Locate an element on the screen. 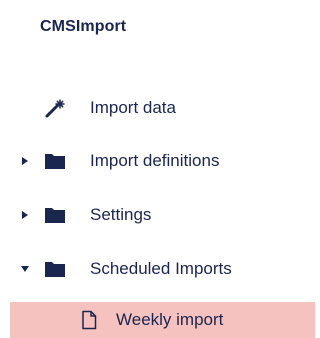 This screenshot has width=320, height=338. tree-item-scheduled-imports: Scheduled Imports is located at coordinates (157, 269).